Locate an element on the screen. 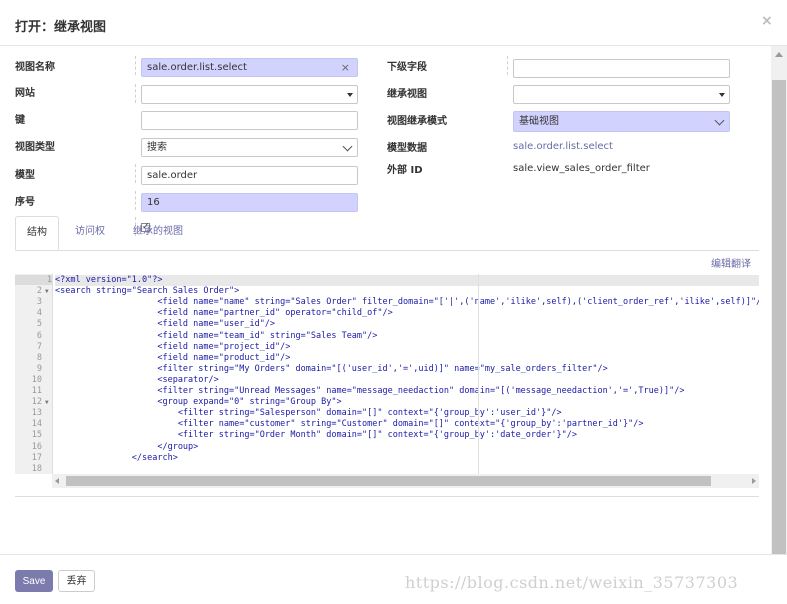 The width and height of the screenshot is (787, 604). website-select is located at coordinates (249, 94).